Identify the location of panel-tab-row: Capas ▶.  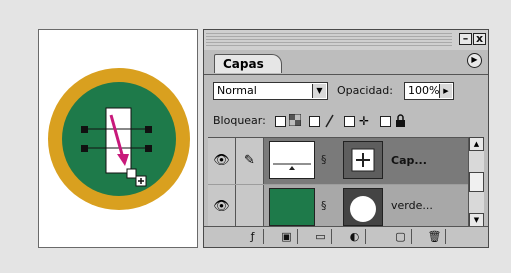
(346, 62).